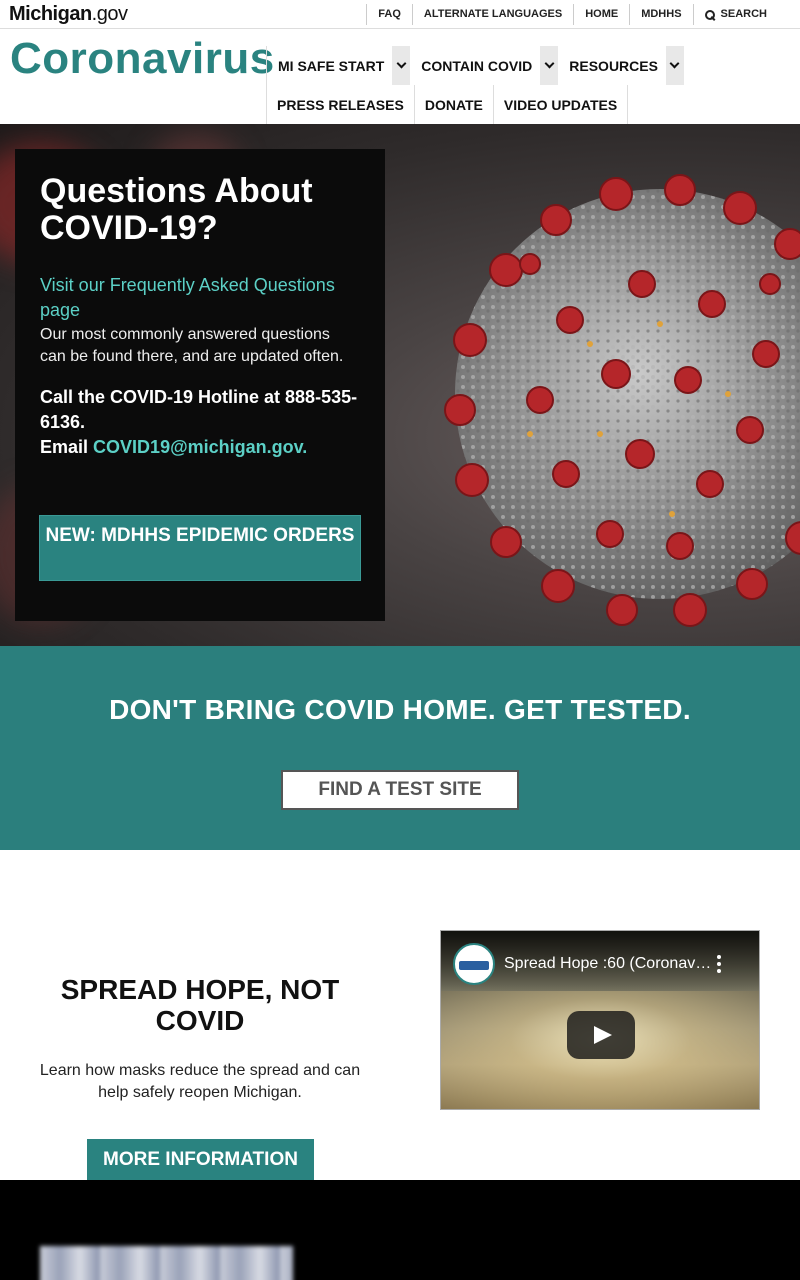  What do you see at coordinates (560, 104) in the screenshot?
I see `nav-video-updates: VIDEO UPDATES` at bounding box center [560, 104].